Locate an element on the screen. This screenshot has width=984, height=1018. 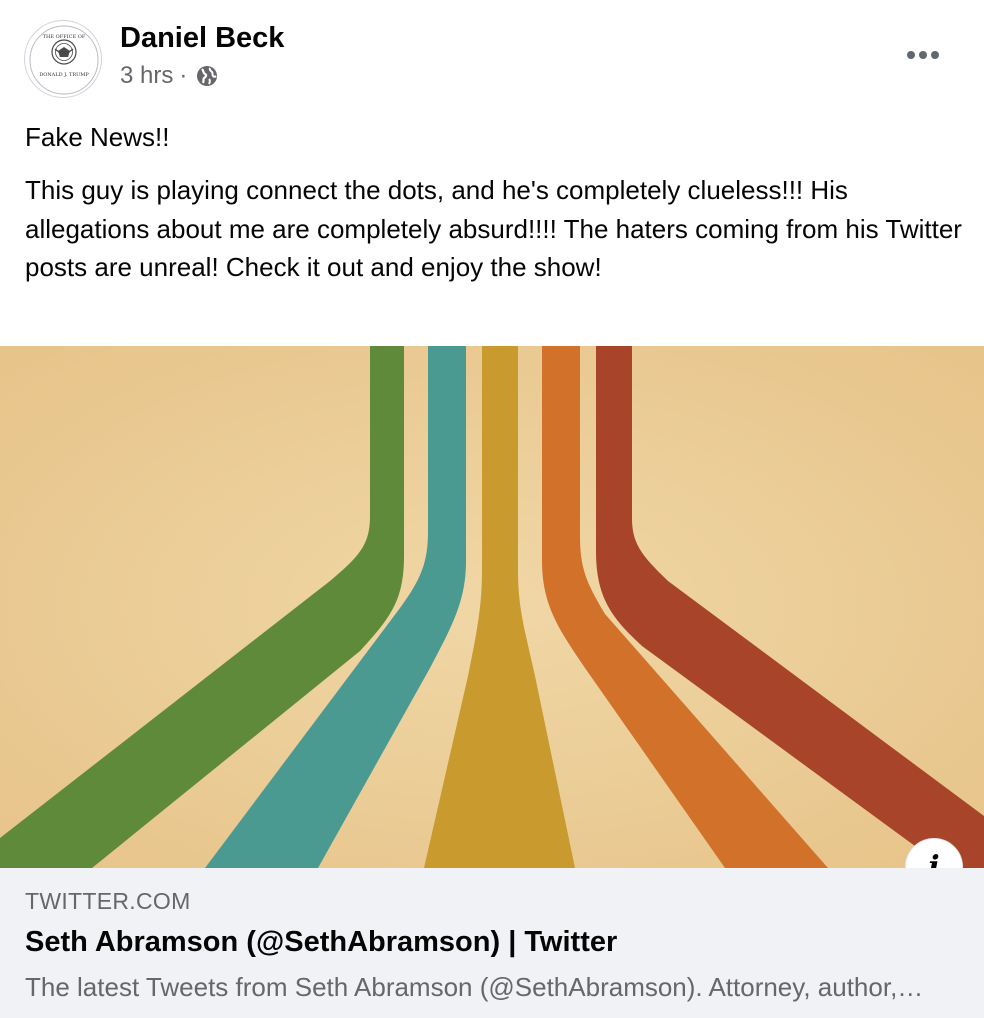
svg-text: THE OFFICE OF is located at coordinates (64, 37).